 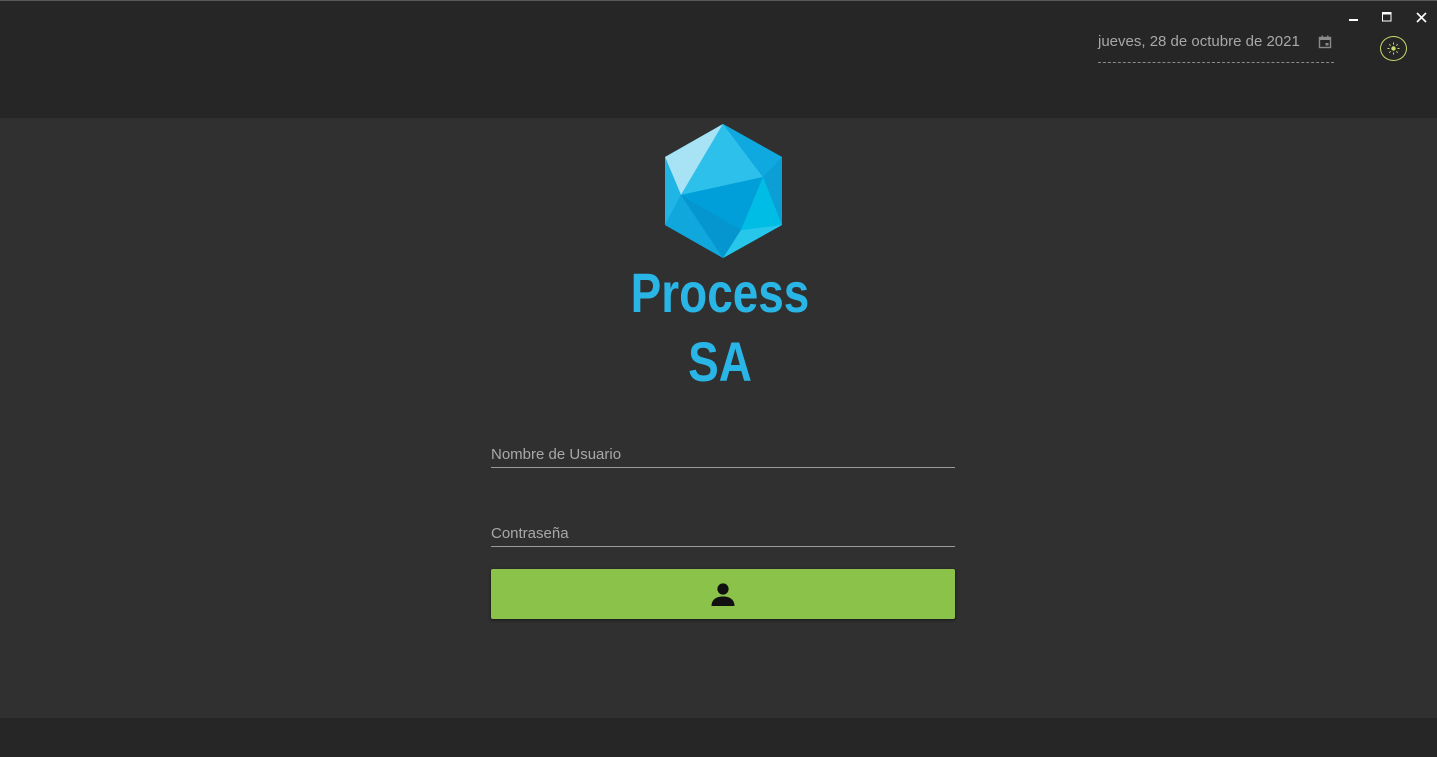 I want to click on hexagon-crystal-logo, so click(x=723, y=191).